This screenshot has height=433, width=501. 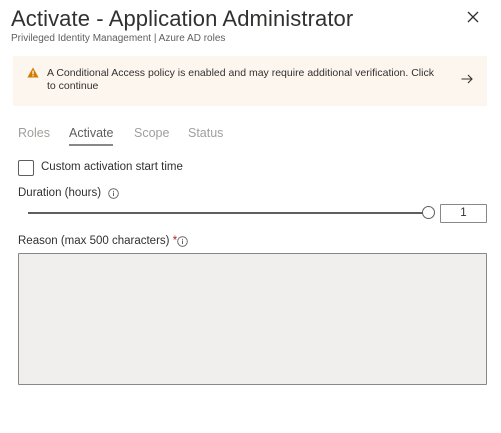 What do you see at coordinates (182, 18) in the screenshot?
I see `page-title: Activate - Application Administrator` at bounding box center [182, 18].